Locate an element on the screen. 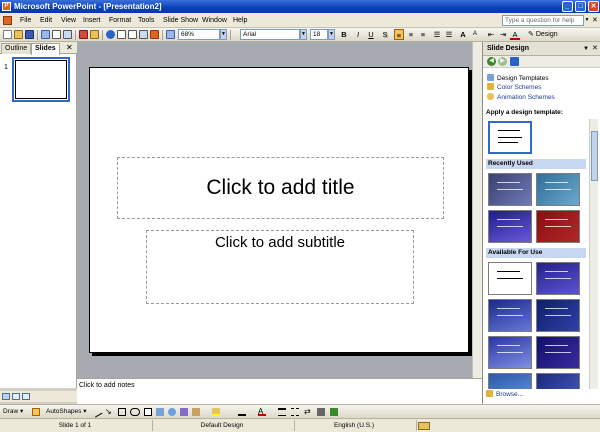 The image size is (600, 432). line-style-icon is located at coordinates (282, 412).